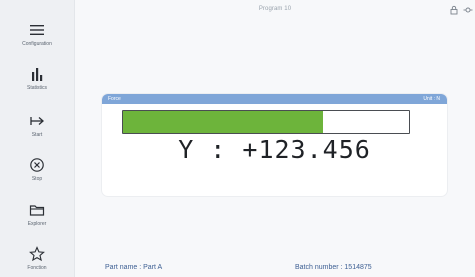 The image size is (475, 277). I want to click on top-bar: Program 10, so click(275, 11).